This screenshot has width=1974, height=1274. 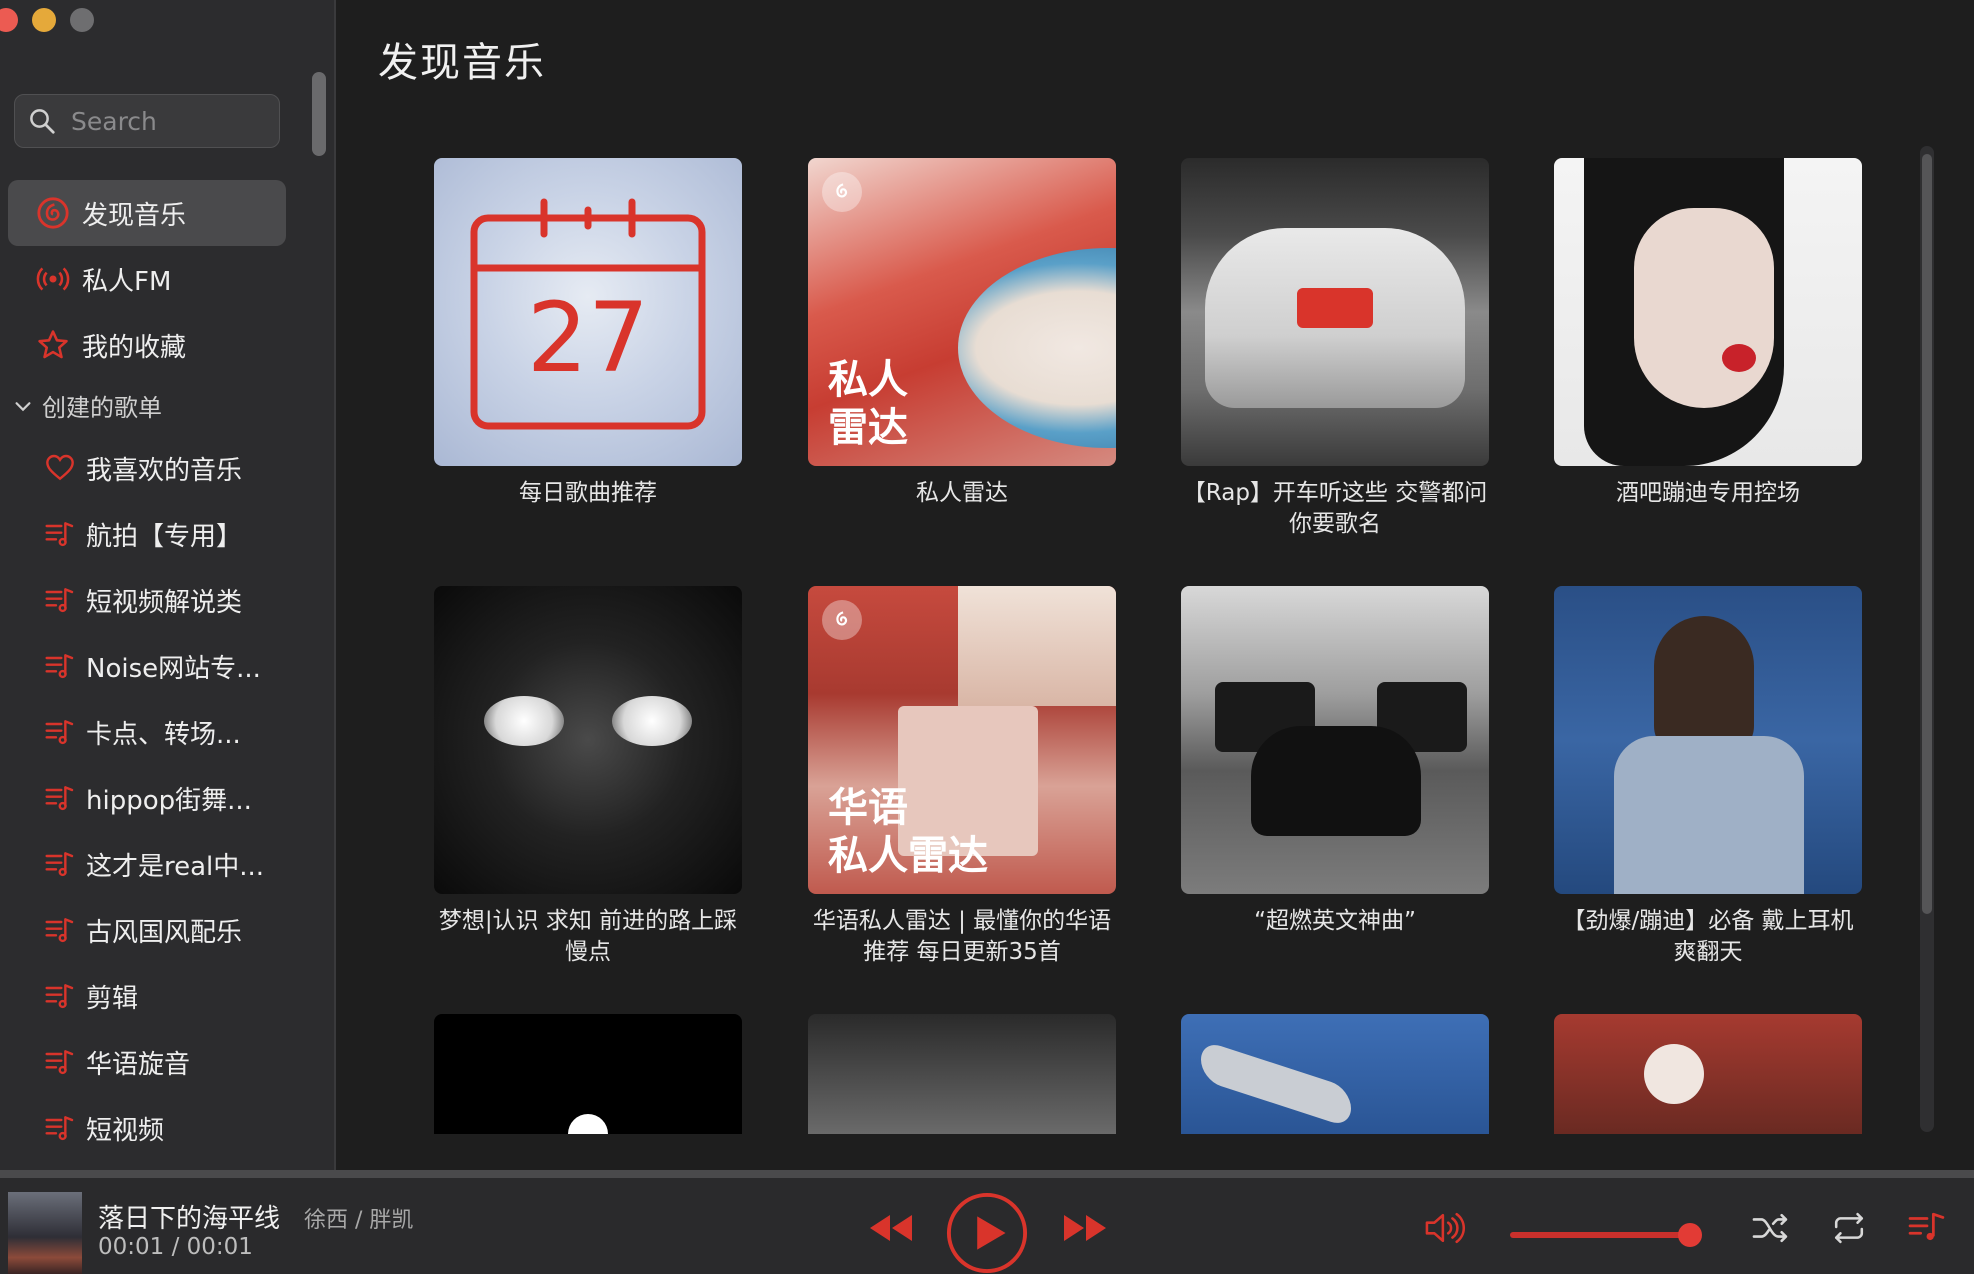 What do you see at coordinates (1335, 508) in the screenshot?
I see `card-title: 【Rap】开车听这些 交警都问你要歌名` at bounding box center [1335, 508].